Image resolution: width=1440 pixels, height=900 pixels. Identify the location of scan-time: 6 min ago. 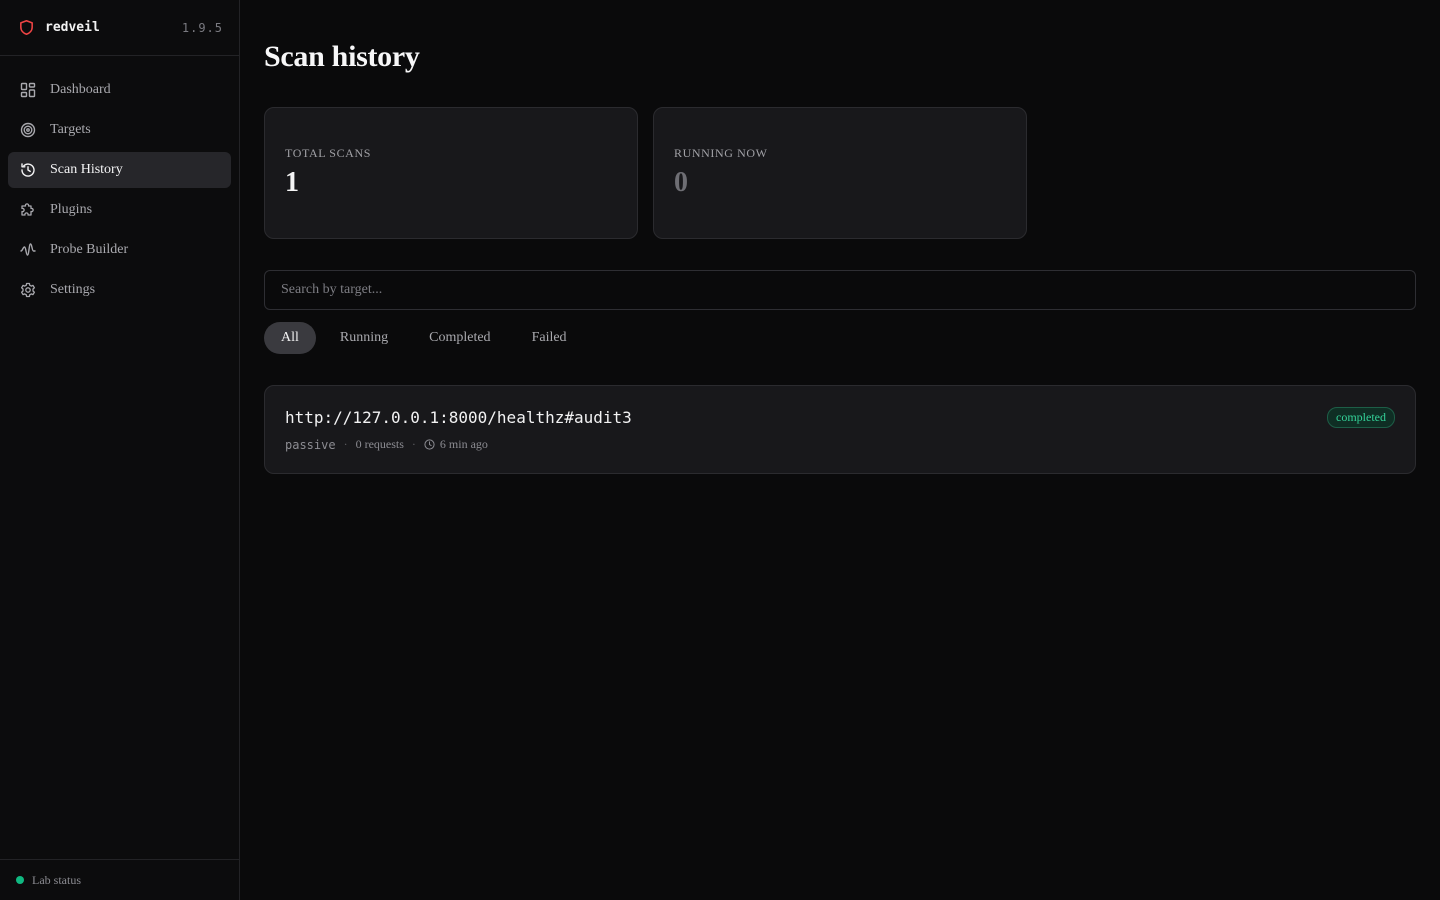
(463, 444).